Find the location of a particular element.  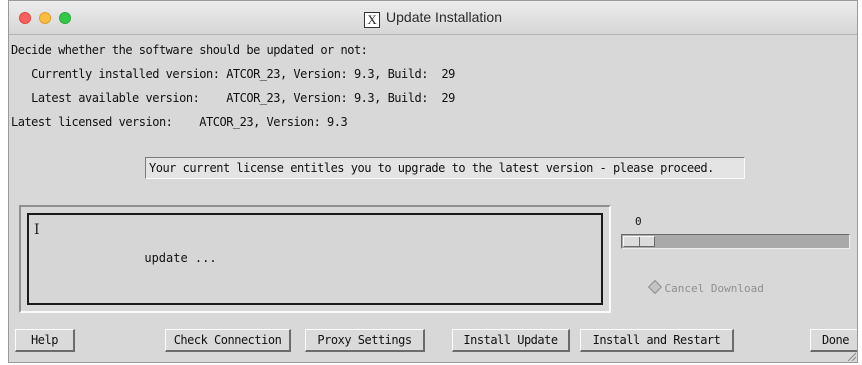

proxy-settings-button: Proxy Settings is located at coordinates (365, 340).